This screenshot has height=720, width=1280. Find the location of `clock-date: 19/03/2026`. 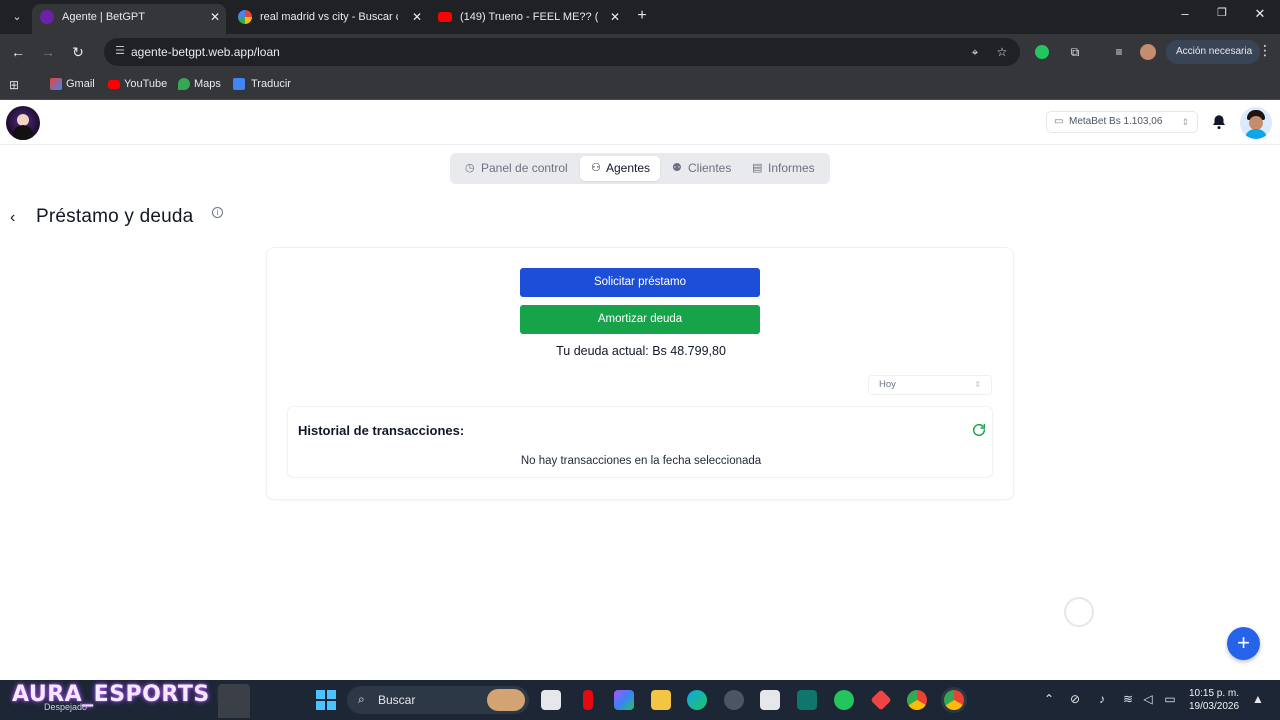

clock-date: 19/03/2026 is located at coordinates (1214, 706).